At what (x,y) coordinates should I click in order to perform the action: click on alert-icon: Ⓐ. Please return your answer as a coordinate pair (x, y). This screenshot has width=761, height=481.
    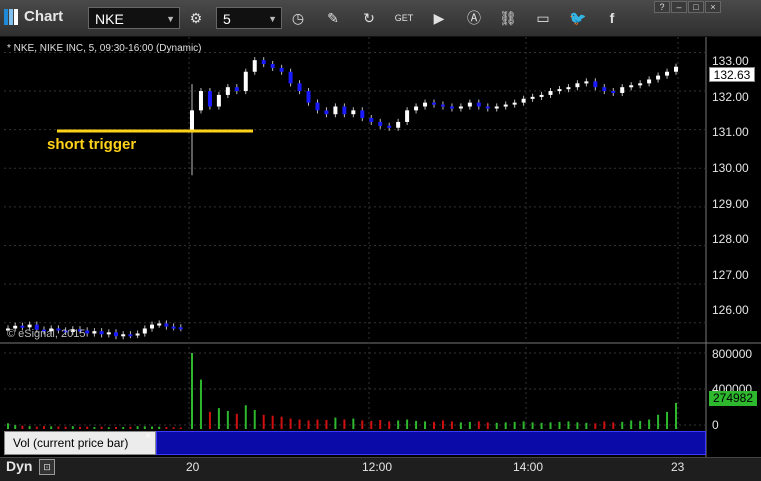
    Looking at the image, I should click on (474, 18).